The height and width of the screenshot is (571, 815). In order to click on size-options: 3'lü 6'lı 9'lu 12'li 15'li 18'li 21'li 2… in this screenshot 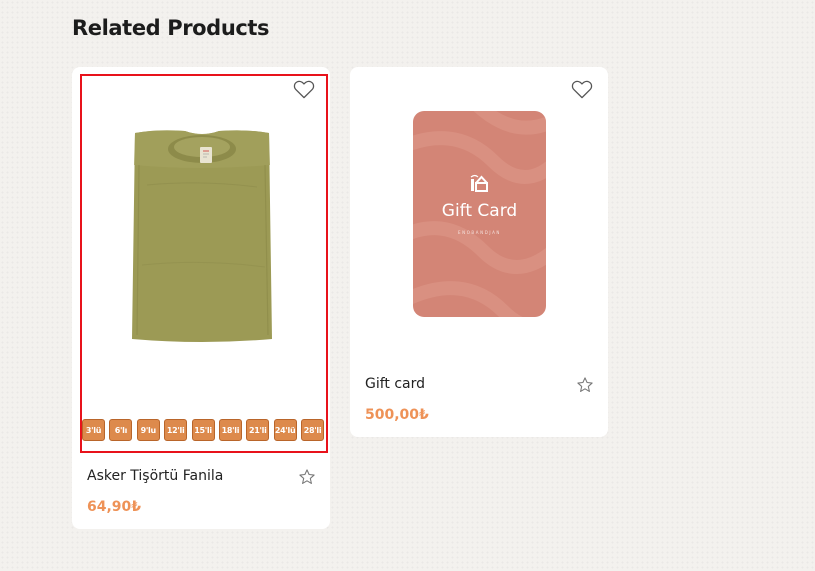, I will do `click(203, 430)`.